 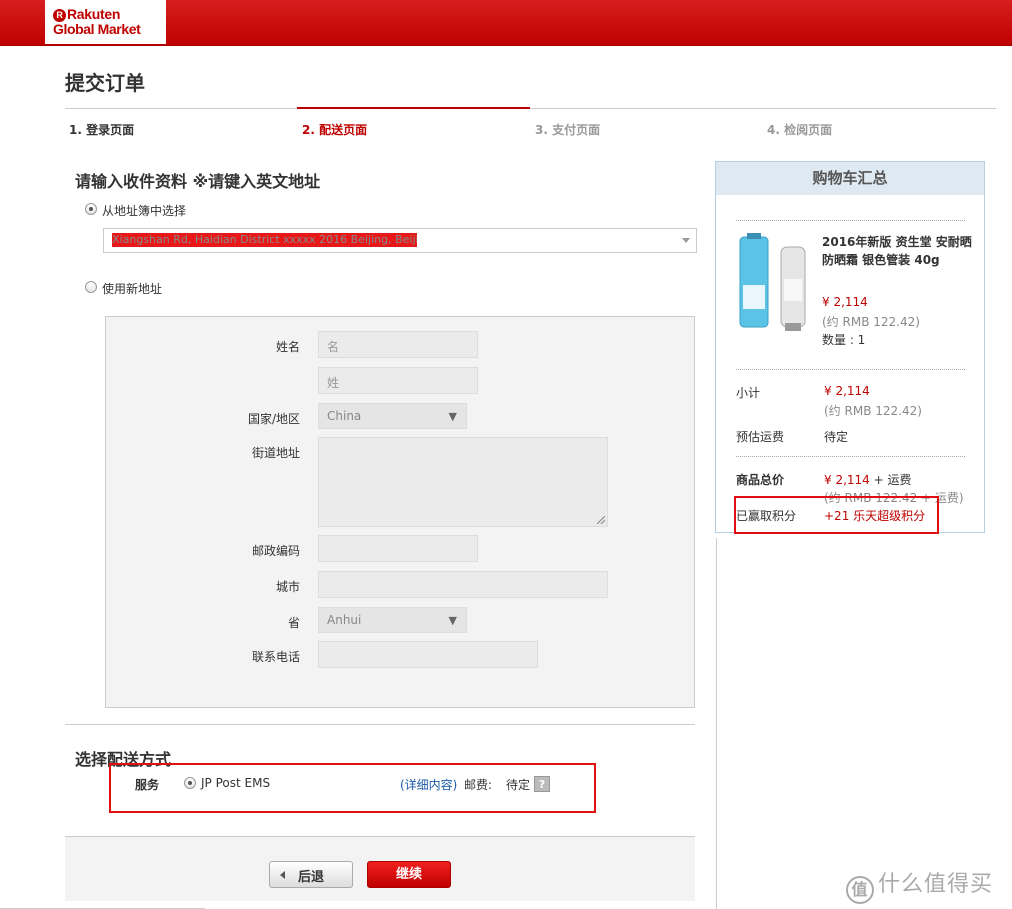 I want to click on resize-handle-icon, so click(x=601, y=520).